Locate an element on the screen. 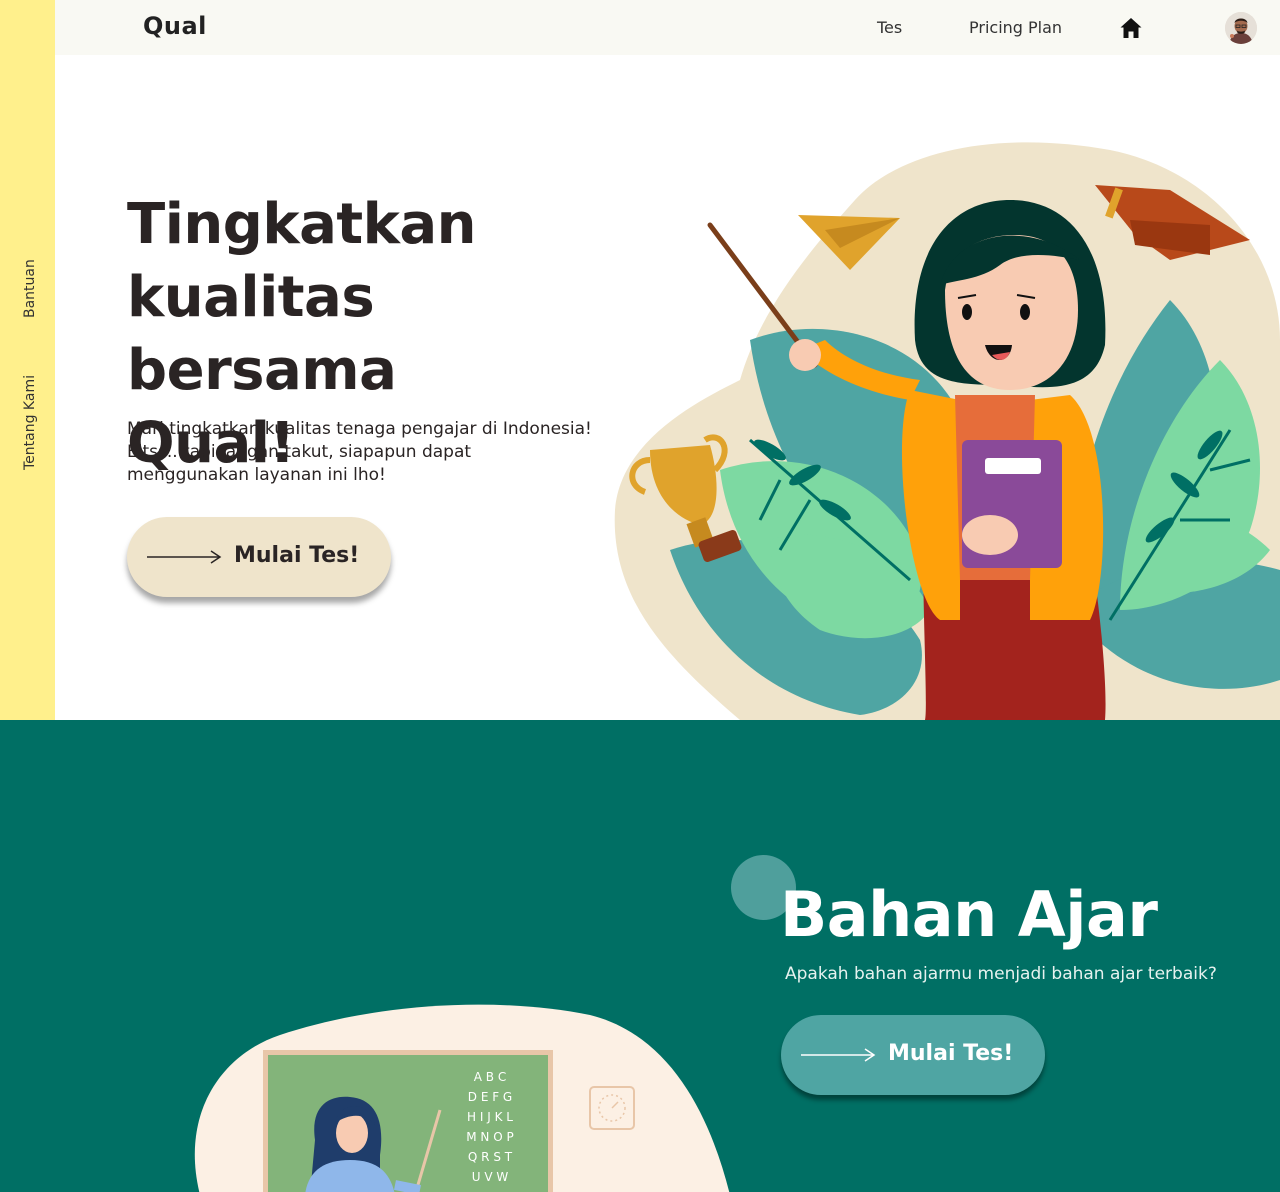 The height and width of the screenshot is (1192, 1280). top-navbar: Qual Tes Pricing Plan is located at coordinates (667, 27).